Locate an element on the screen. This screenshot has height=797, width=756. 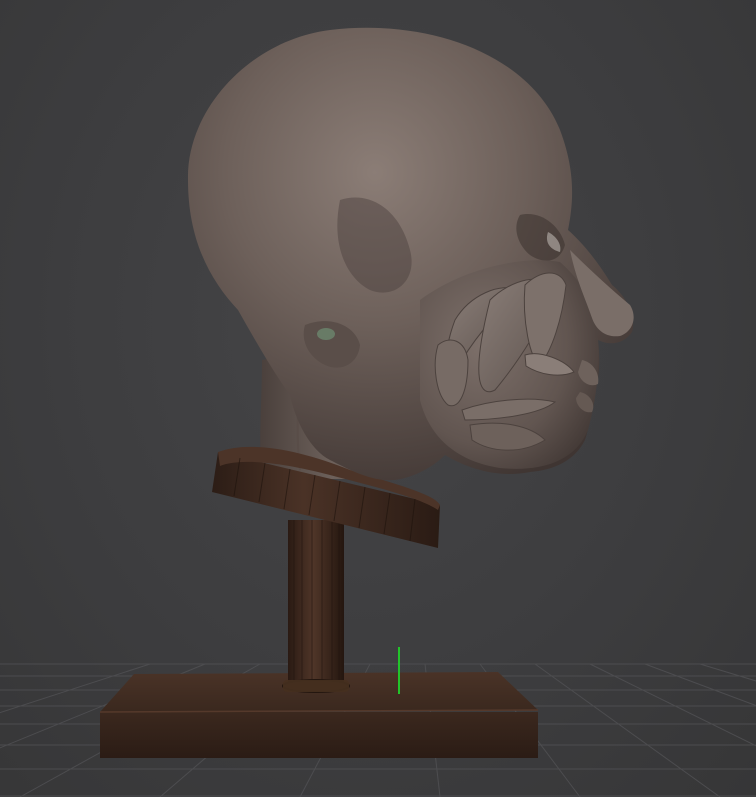
stand-pole is located at coordinates (316, 606).